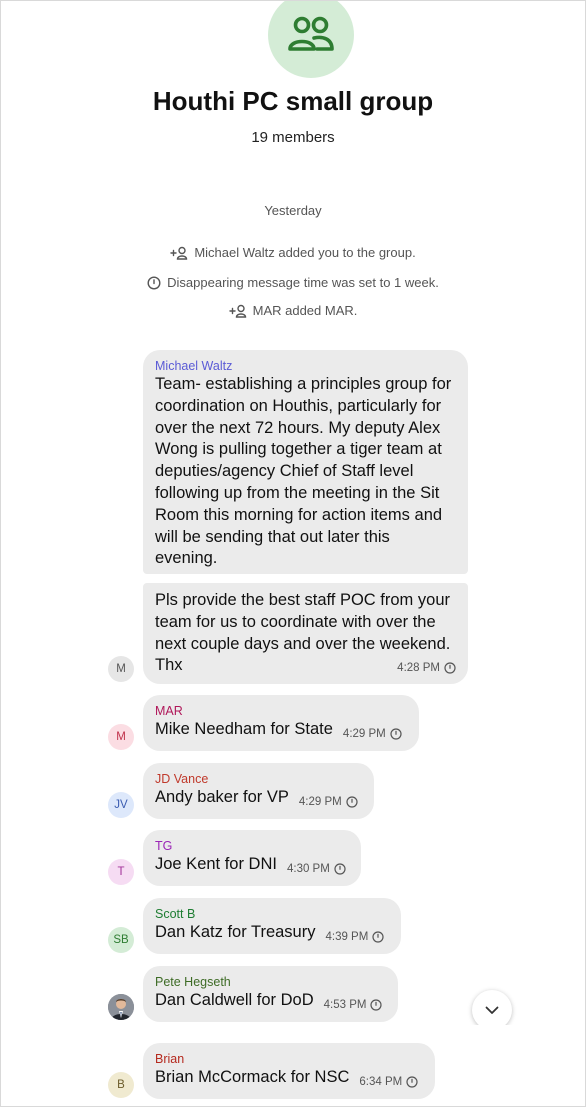 The image size is (586, 1107). I want to click on message-bubble: Brian Brian McCormack for NSC 6:34 PM, so click(289, 1071).